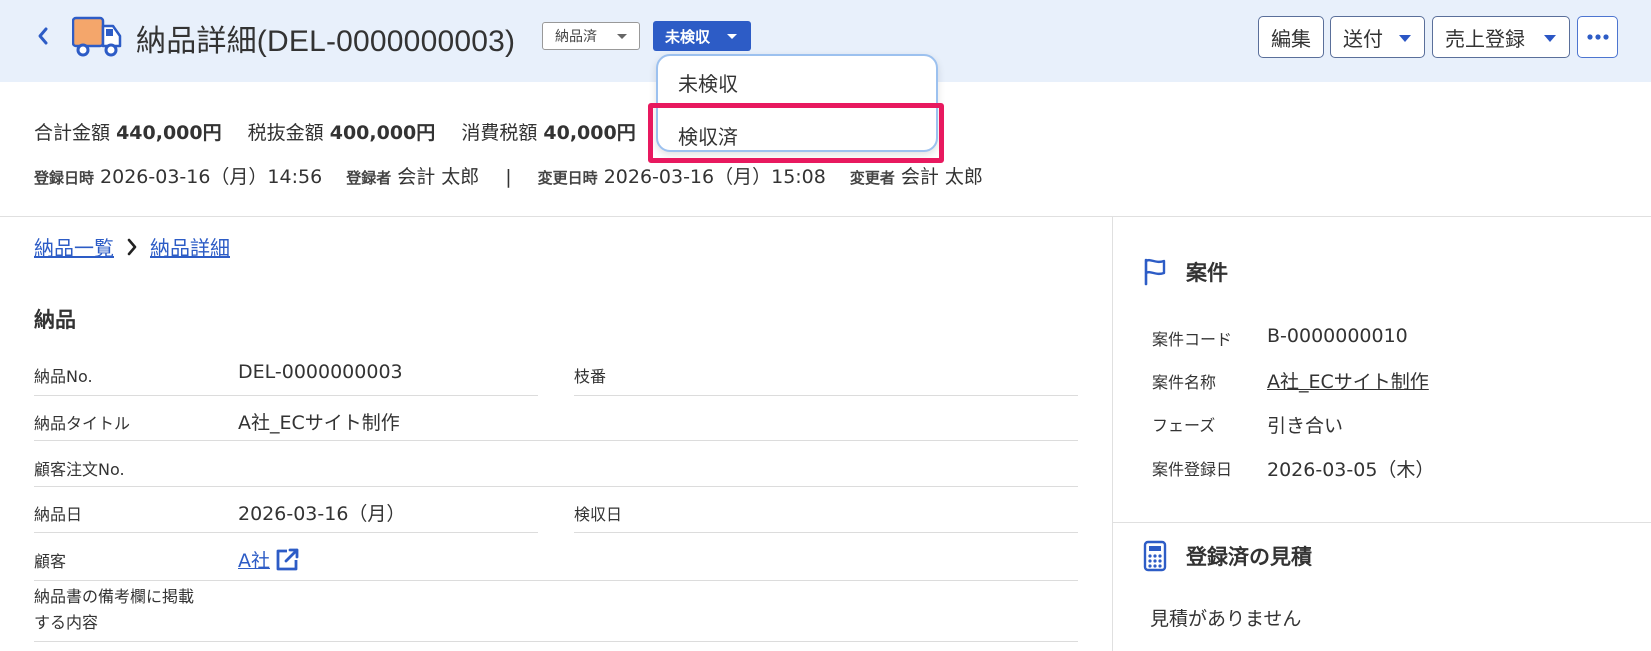  Describe the element at coordinates (63, 376) in the screenshot. I see `delivery-no-label: 納品No.` at that location.